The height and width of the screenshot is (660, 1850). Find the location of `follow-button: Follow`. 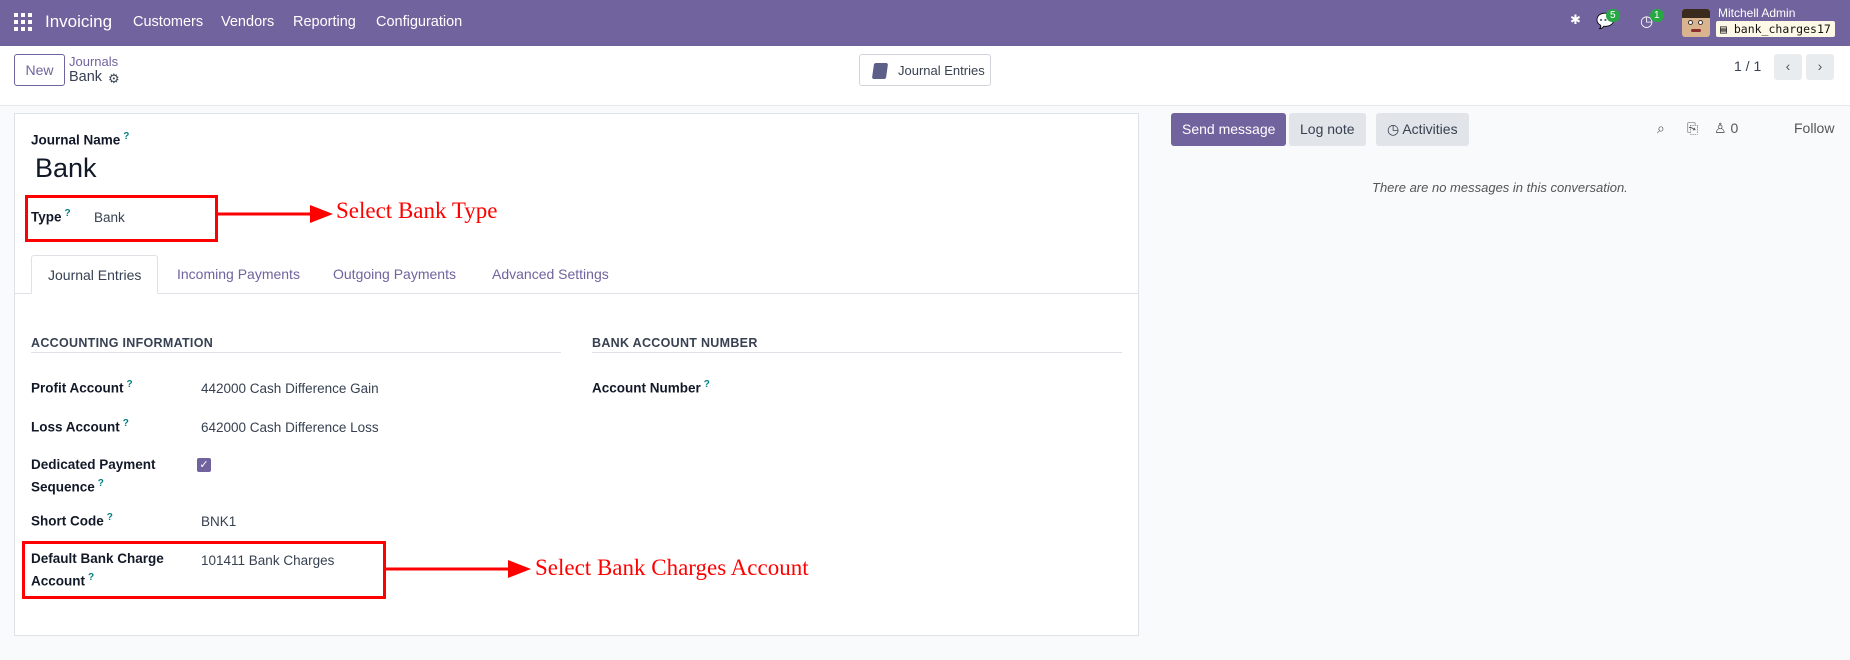

follow-button: Follow is located at coordinates (1814, 128).